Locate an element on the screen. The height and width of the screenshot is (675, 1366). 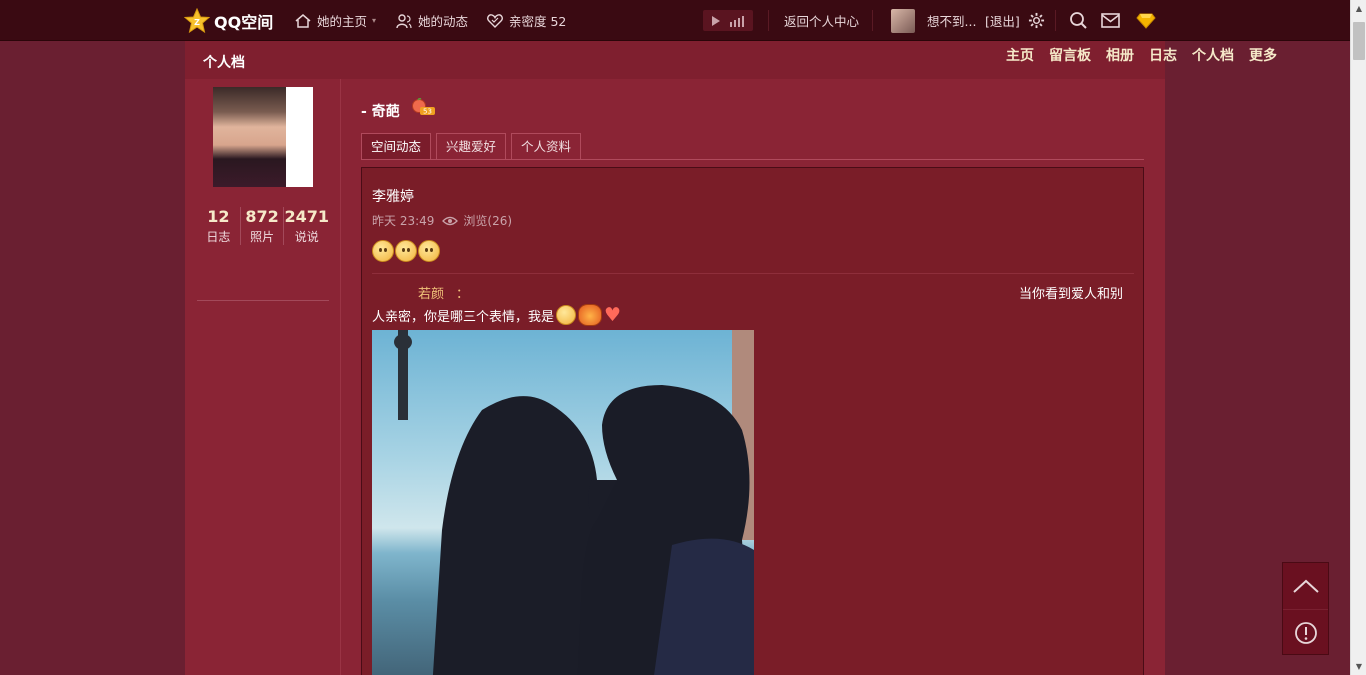
post-emojis is located at coordinates (406, 251).